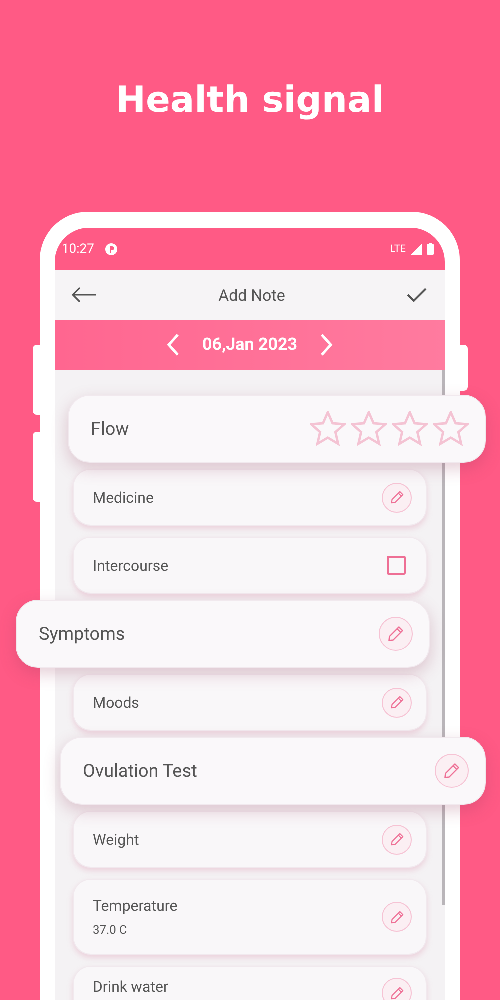 This screenshot has height=1000, width=500. Describe the element at coordinates (250, 565) in the screenshot. I see `list-card: Intercourse` at that location.